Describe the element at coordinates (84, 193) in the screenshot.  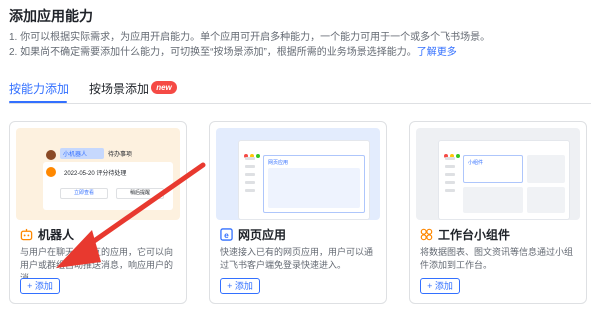
I see `preview-view-button: 立即查看` at that location.